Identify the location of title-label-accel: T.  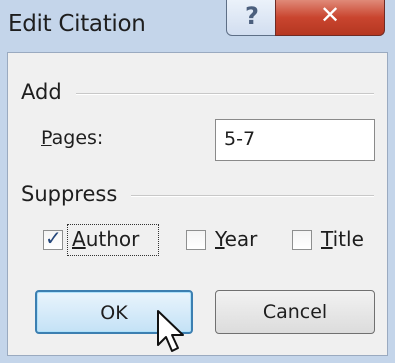
(327, 239).